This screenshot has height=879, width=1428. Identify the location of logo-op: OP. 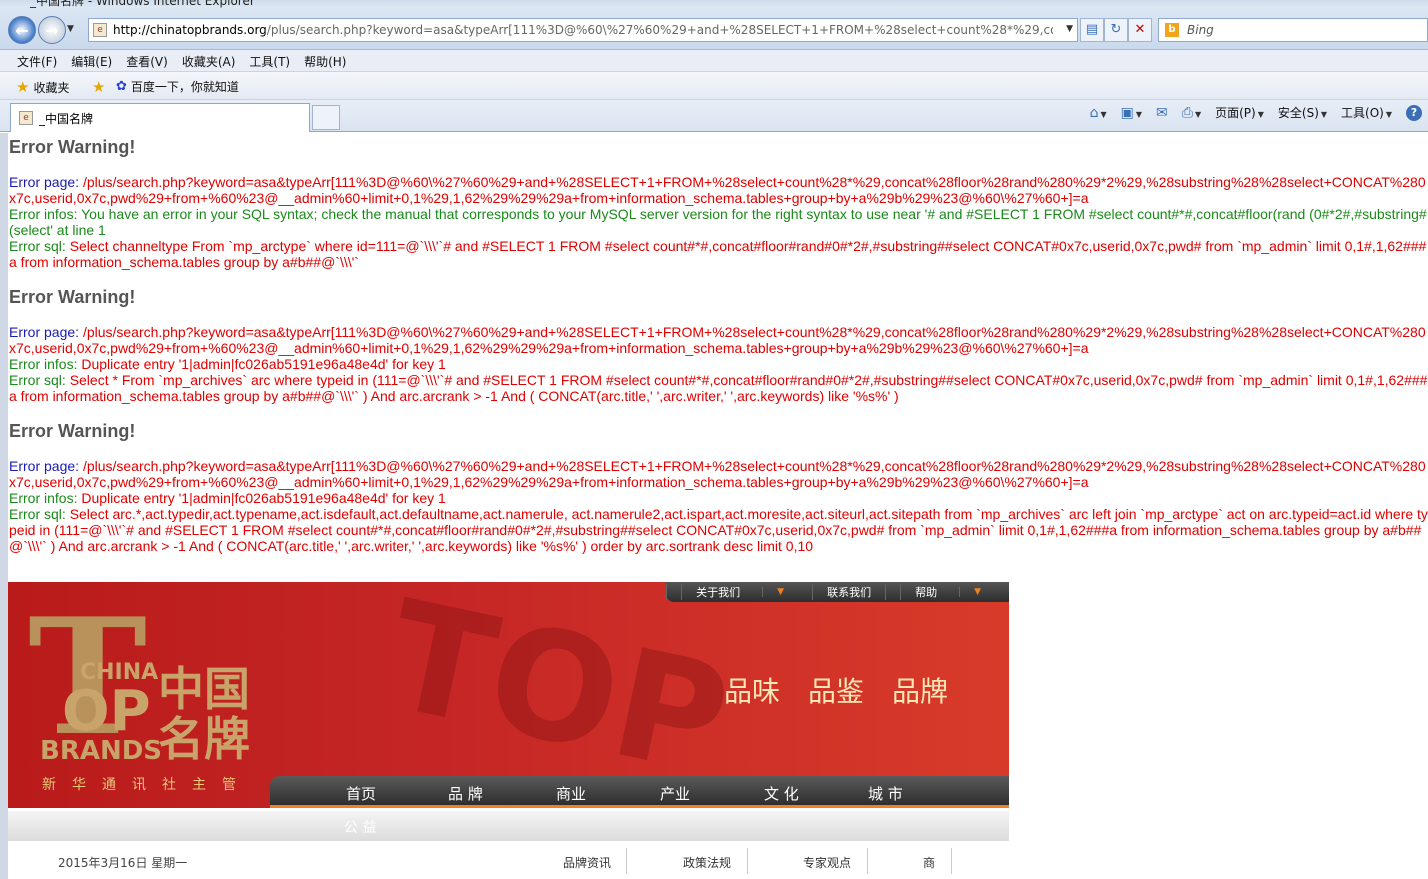
(106, 711).